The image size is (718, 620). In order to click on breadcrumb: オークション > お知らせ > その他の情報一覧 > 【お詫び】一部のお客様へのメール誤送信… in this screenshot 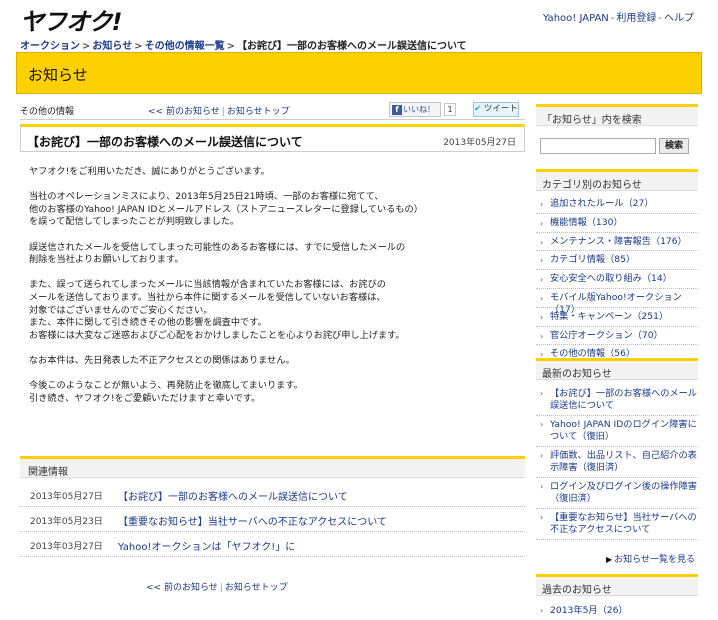, I will do `click(243, 46)`.